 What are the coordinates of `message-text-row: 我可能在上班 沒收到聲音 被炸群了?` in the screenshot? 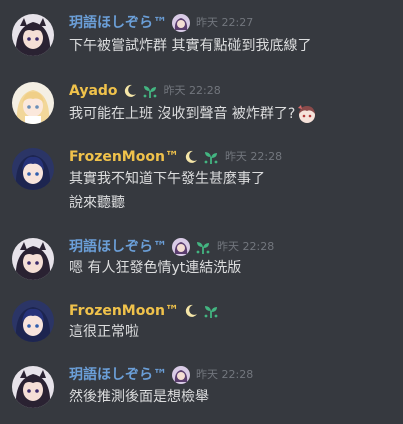 It's located at (193, 114).